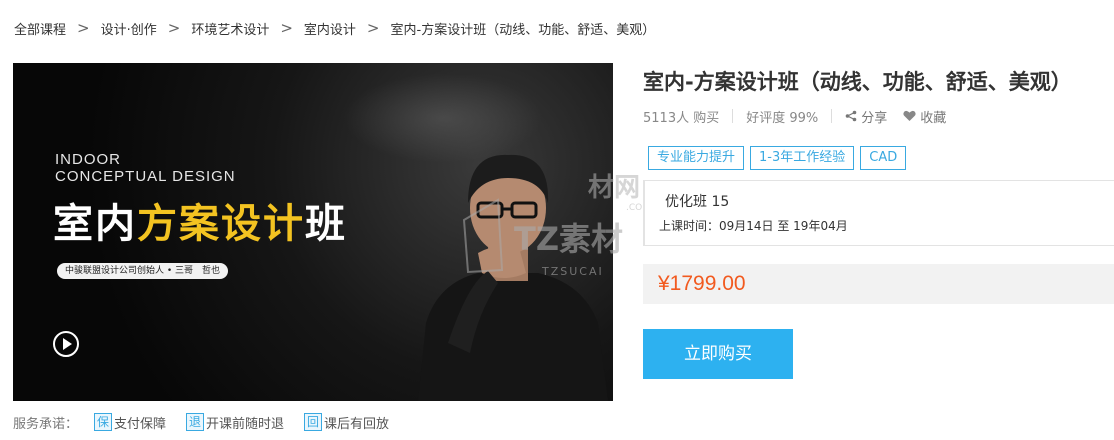 This screenshot has width=1114, height=440. What do you see at coordinates (330, 28) in the screenshot?
I see `breadcrumb-interior-design: 室内设计` at bounding box center [330, 28].